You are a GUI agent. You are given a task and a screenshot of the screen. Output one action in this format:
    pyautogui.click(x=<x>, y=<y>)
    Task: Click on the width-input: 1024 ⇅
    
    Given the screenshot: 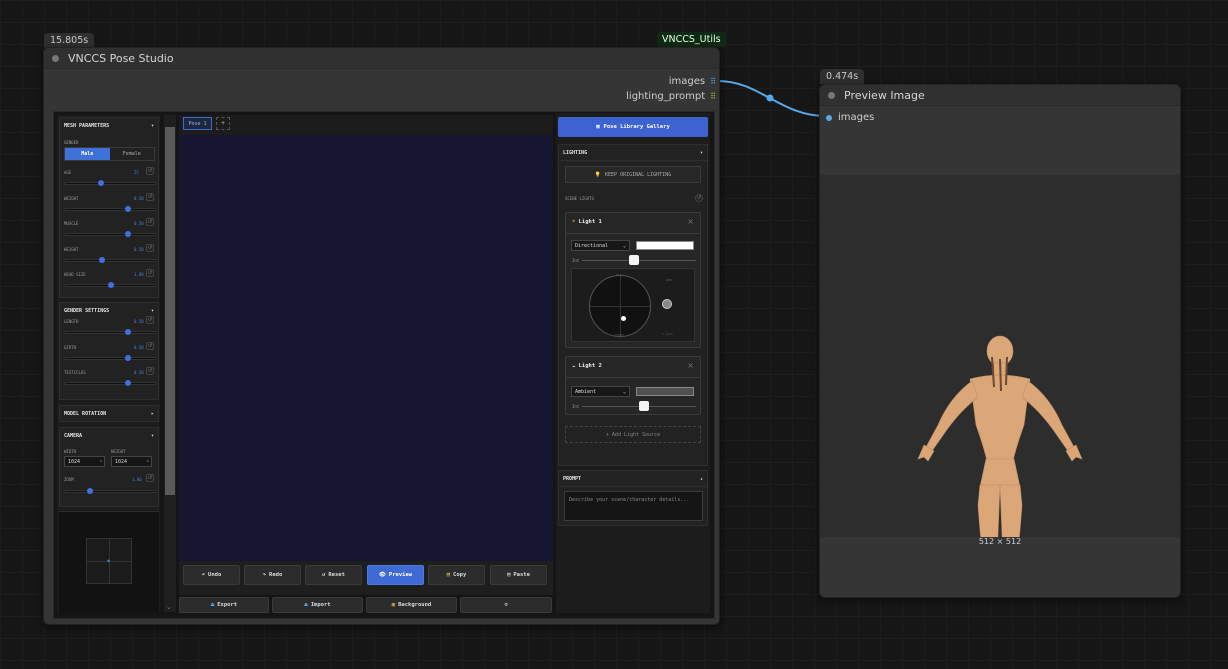 What is the action you would take?
    pyautogui.click(x=84, y=461)
    